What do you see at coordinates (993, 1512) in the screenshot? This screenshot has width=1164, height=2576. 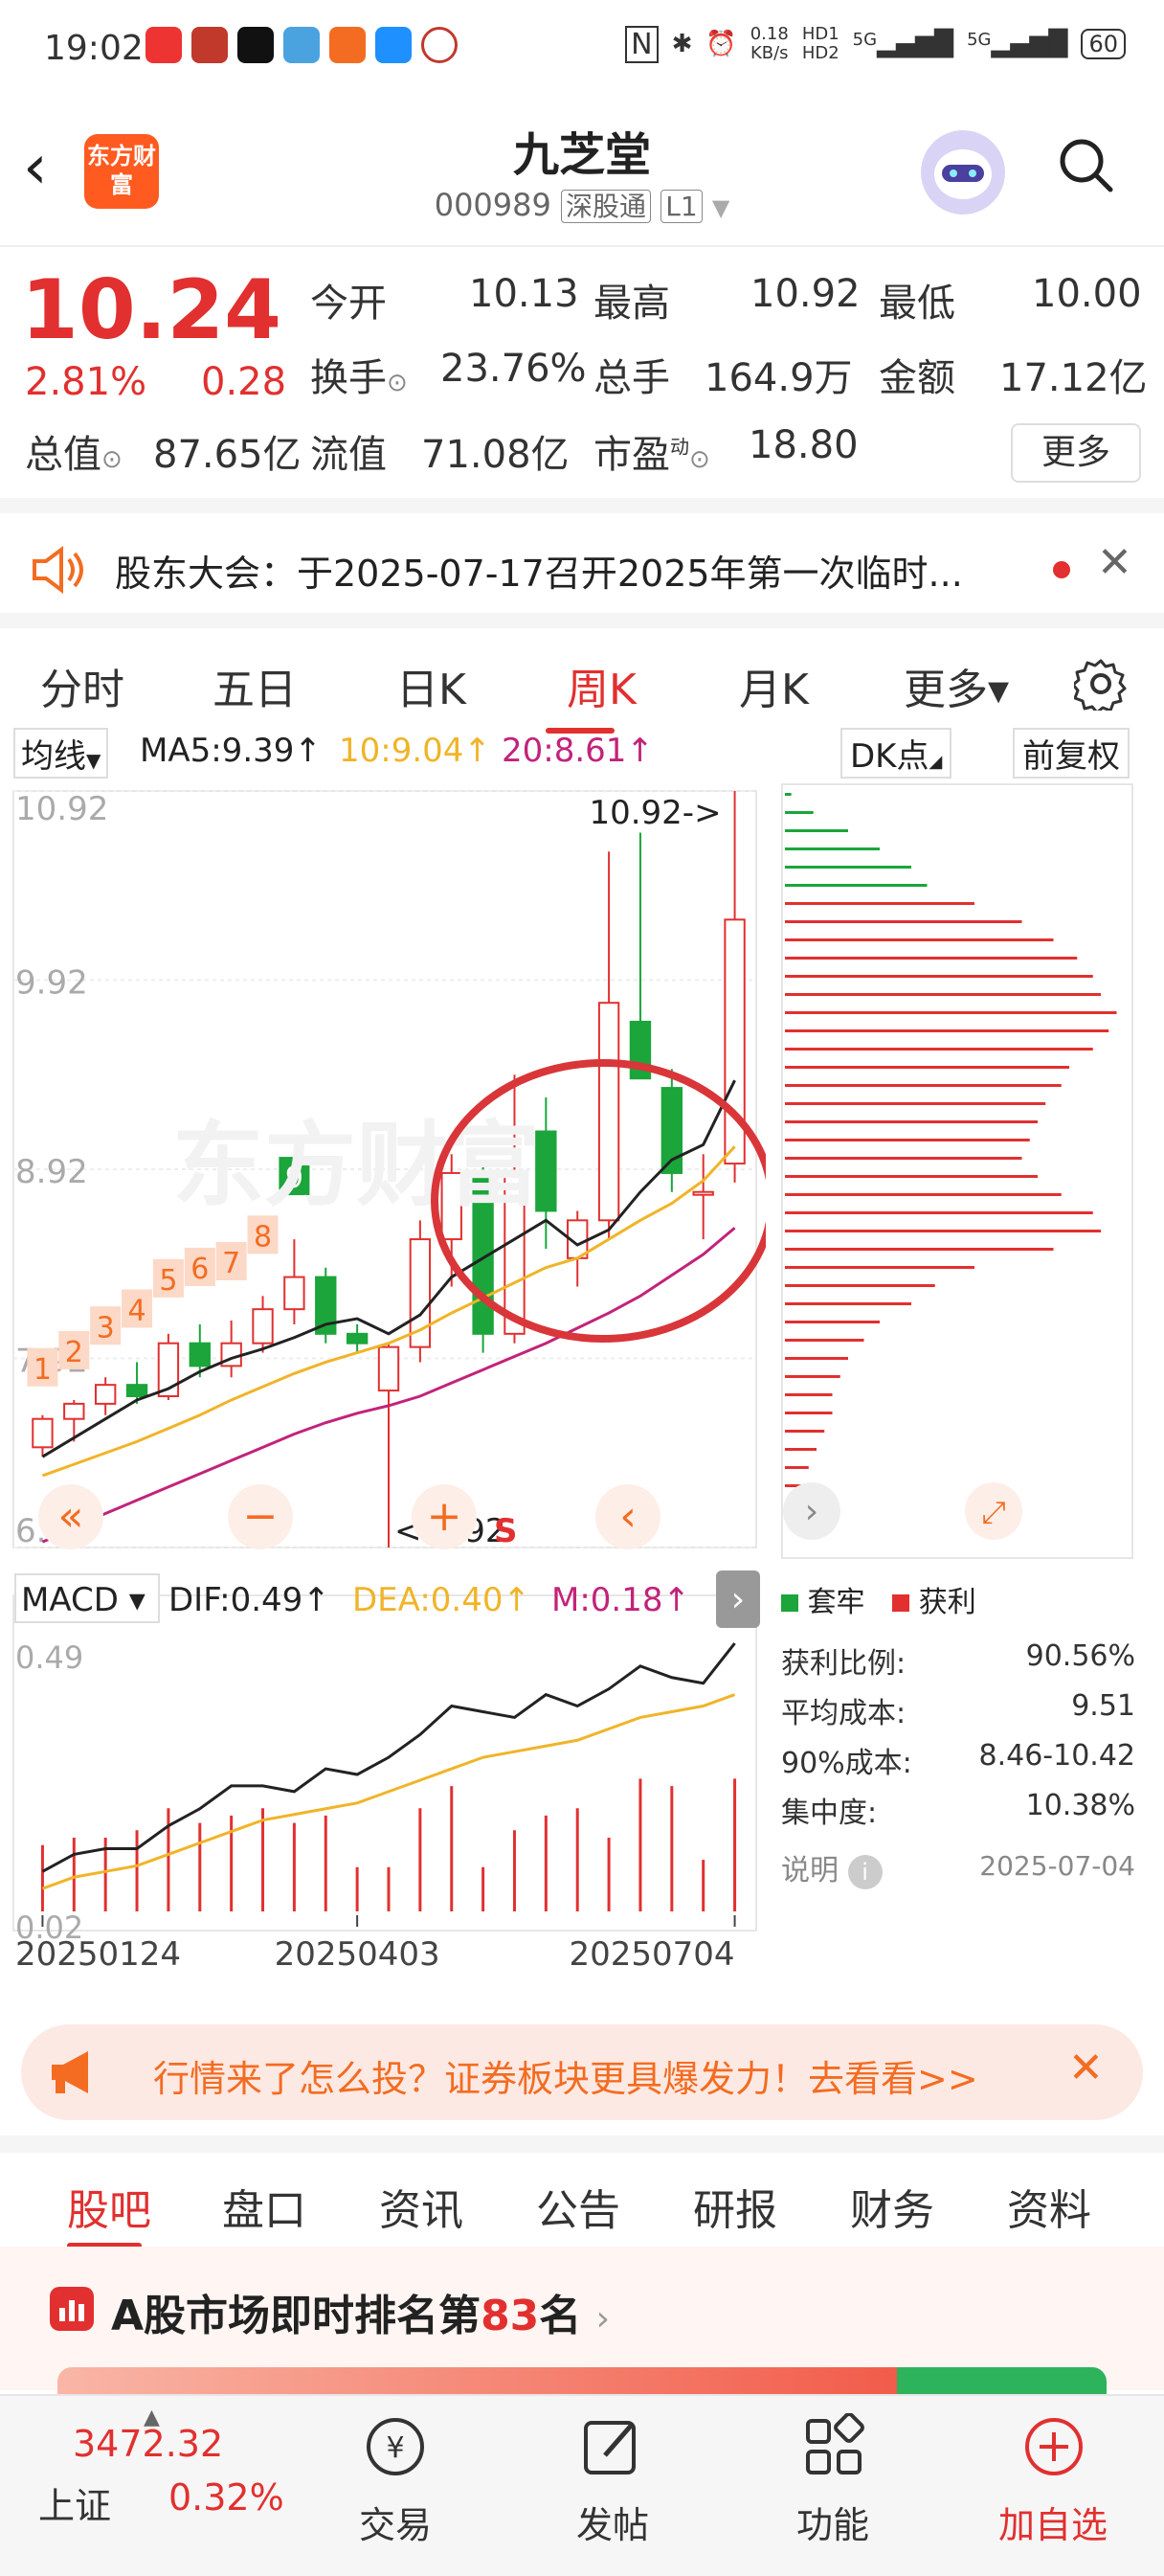 I see `expand-glyph: ⤢` at bounding box center [993, 1512].